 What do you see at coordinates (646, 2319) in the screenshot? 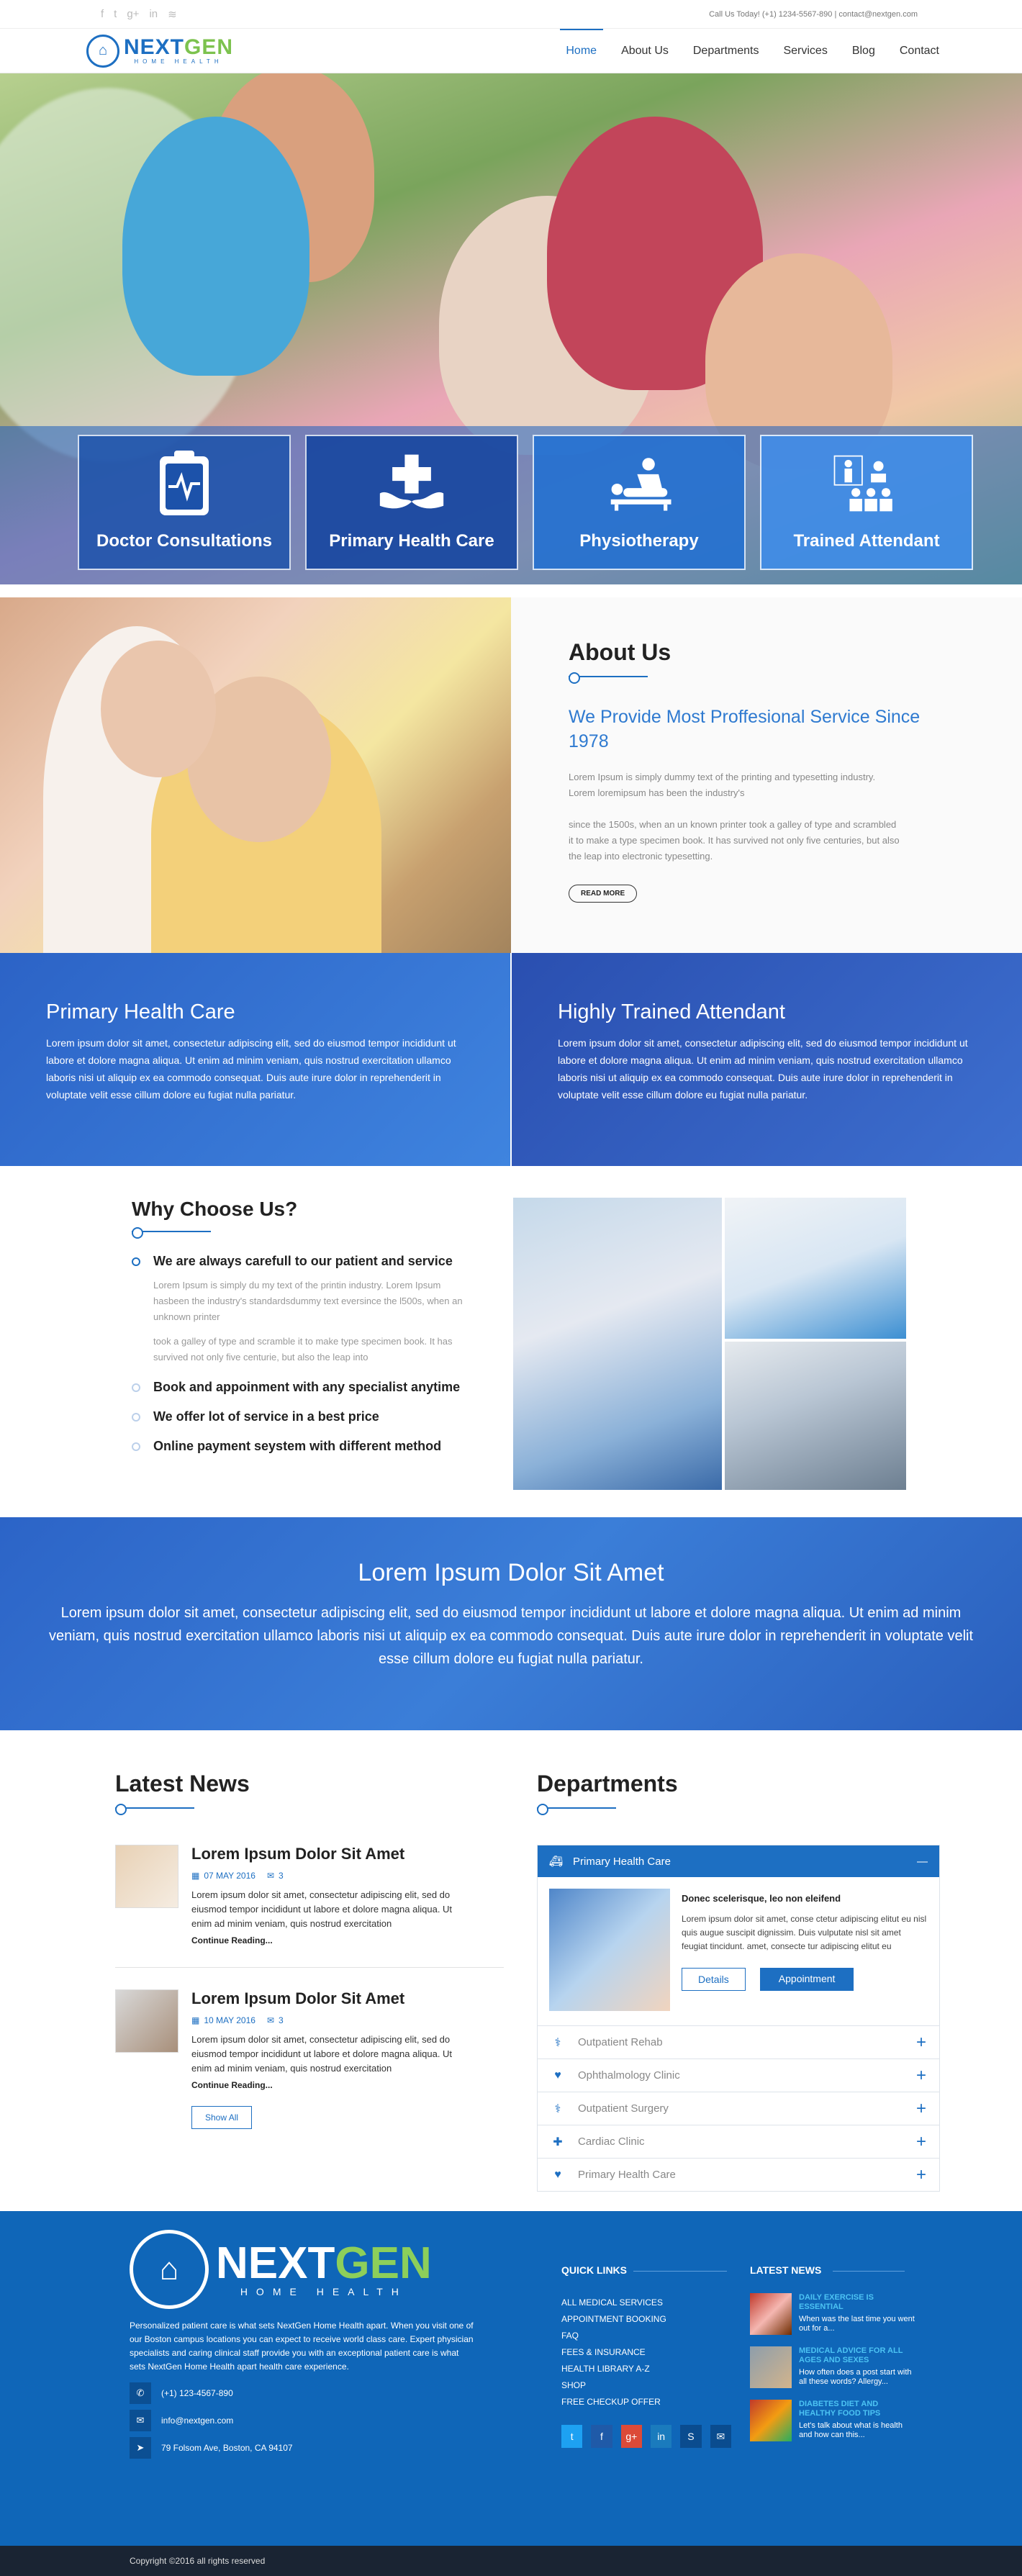
I see `quick-link: APPOINTMENT BOOKING` at bounding box center [646, 2319].